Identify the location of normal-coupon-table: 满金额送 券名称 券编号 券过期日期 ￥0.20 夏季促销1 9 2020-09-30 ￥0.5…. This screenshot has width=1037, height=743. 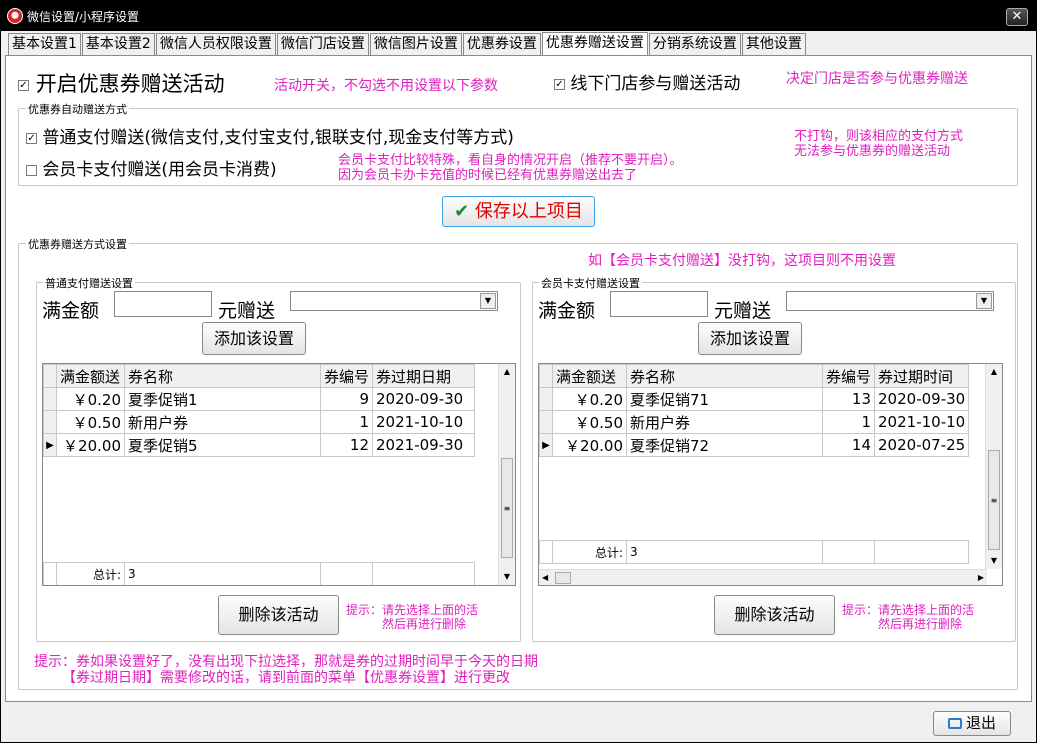
(279, 474).